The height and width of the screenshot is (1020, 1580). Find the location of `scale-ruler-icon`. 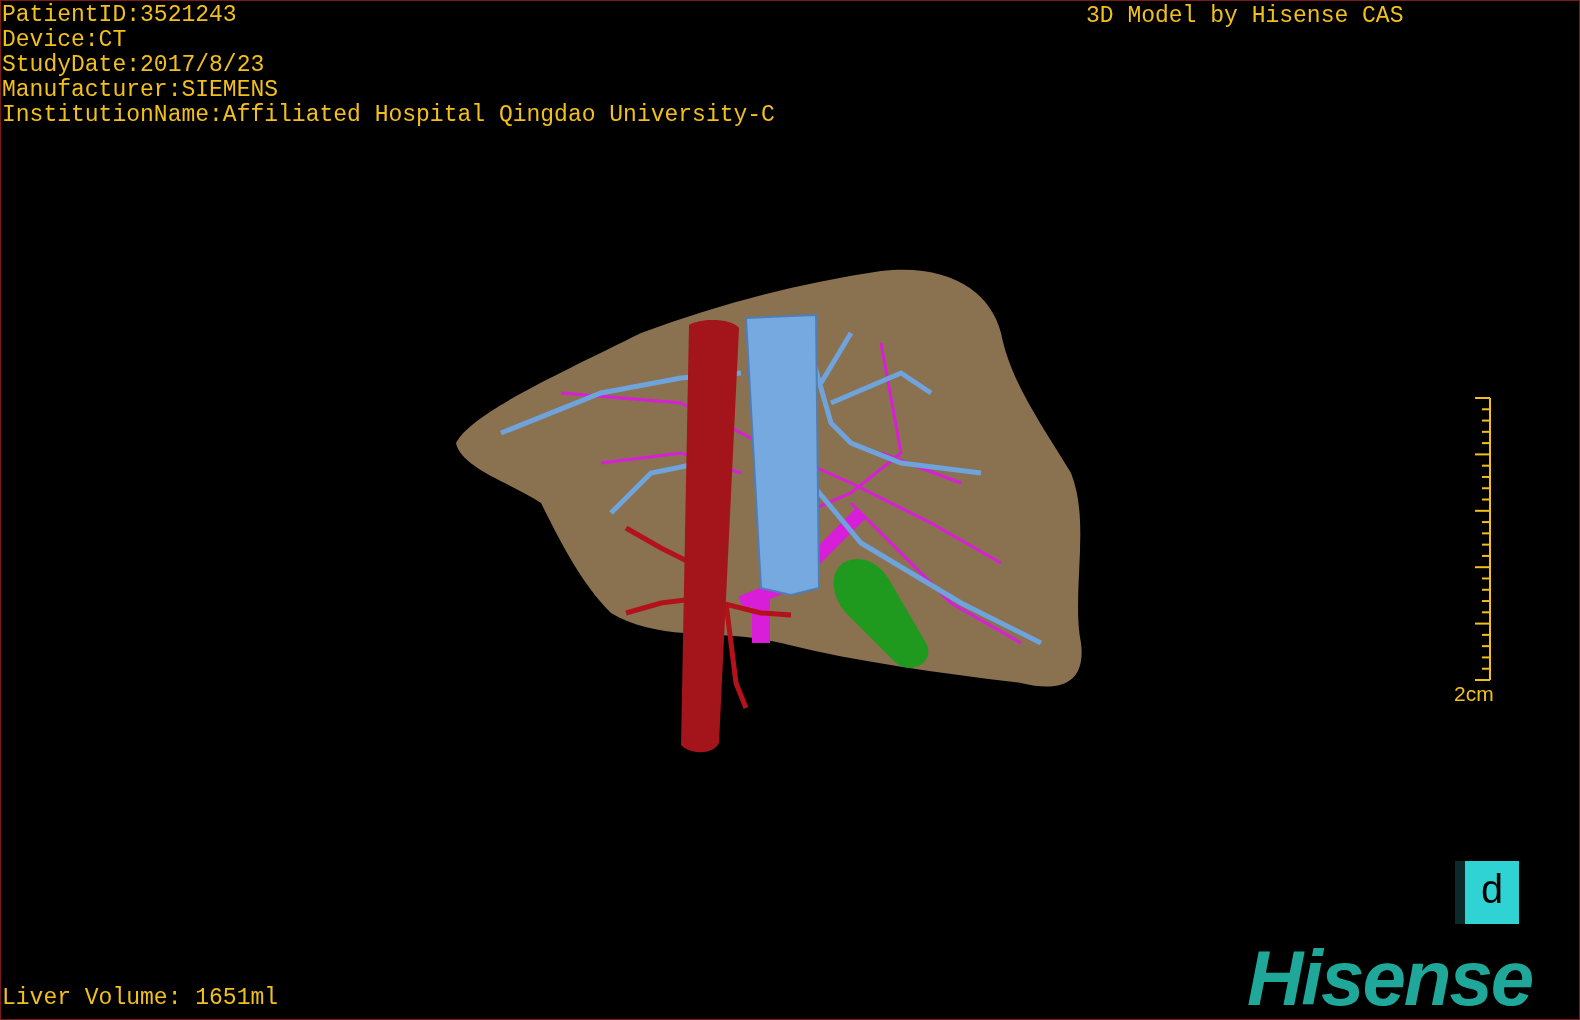

scale-ruler-icon is located at coordinates (1483, 539).